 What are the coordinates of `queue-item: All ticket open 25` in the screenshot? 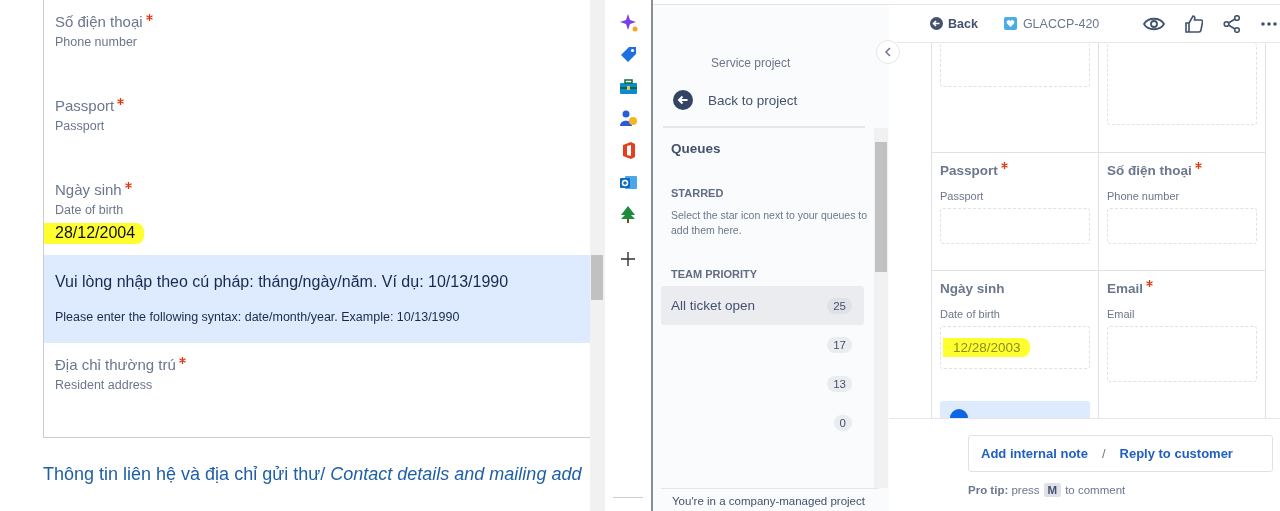 It's located at (762, 305).